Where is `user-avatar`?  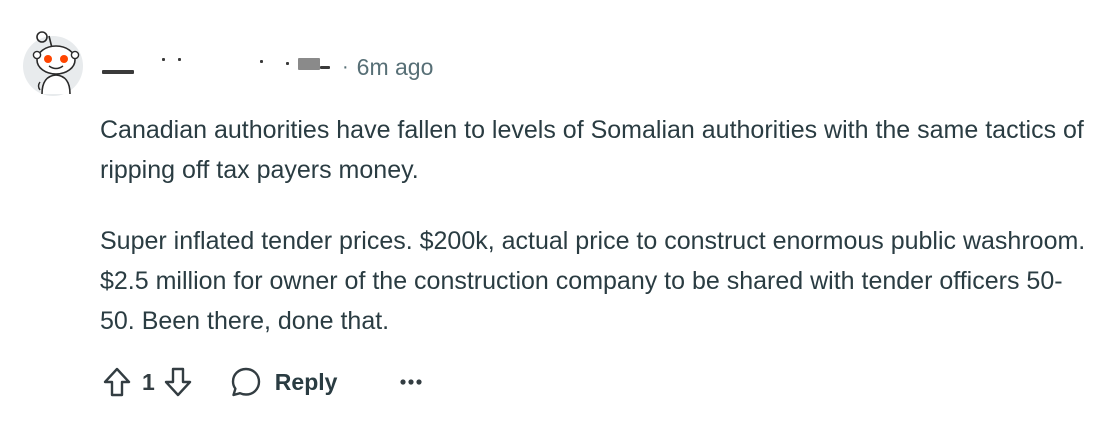
user-avatar is located at coordinates (53, 63).